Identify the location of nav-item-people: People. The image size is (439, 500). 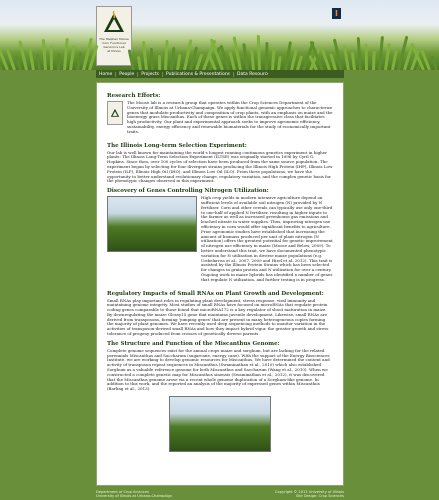
(127, 74).